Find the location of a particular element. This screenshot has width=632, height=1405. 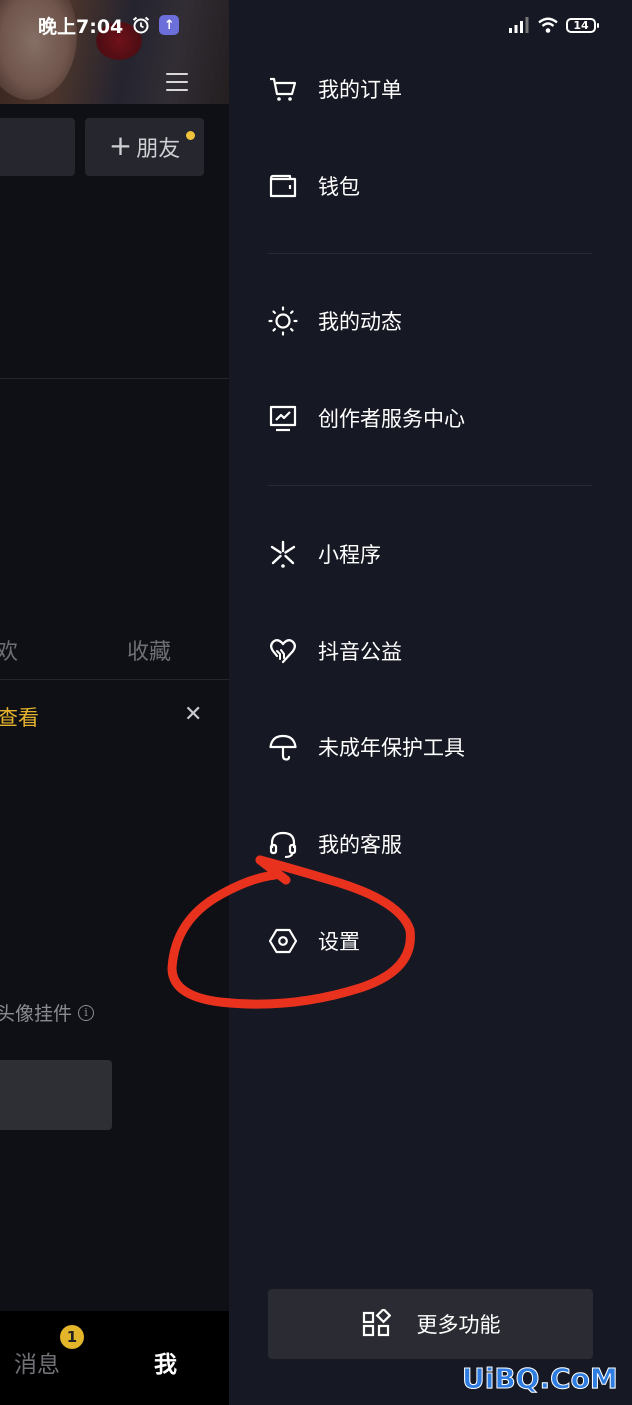

menu-item-label: 我的订单 is located at coordinates (360, 90).